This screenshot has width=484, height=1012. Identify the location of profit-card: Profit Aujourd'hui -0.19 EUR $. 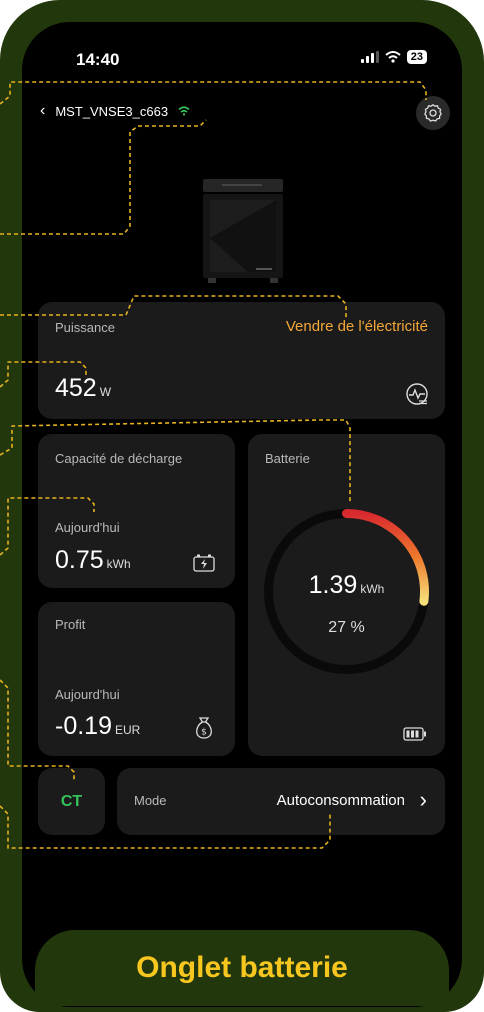
(136, 679).